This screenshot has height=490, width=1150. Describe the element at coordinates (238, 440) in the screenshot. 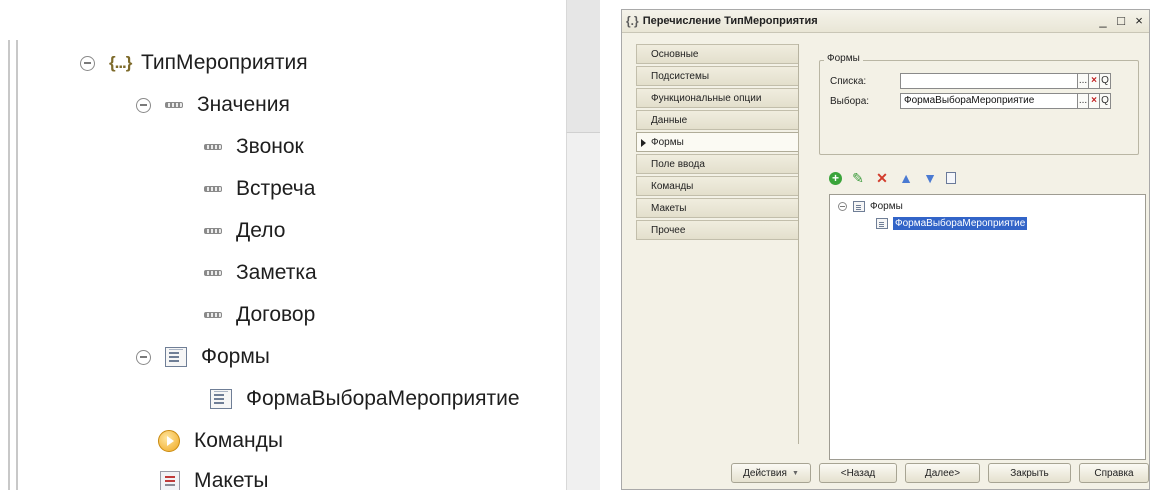

I see `tree-item-label: Команды` at that location.